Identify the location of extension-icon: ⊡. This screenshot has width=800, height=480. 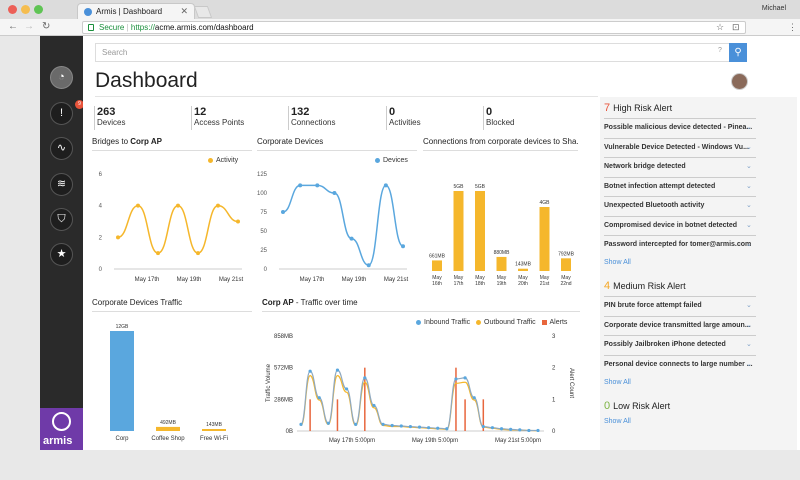
(736, 27).